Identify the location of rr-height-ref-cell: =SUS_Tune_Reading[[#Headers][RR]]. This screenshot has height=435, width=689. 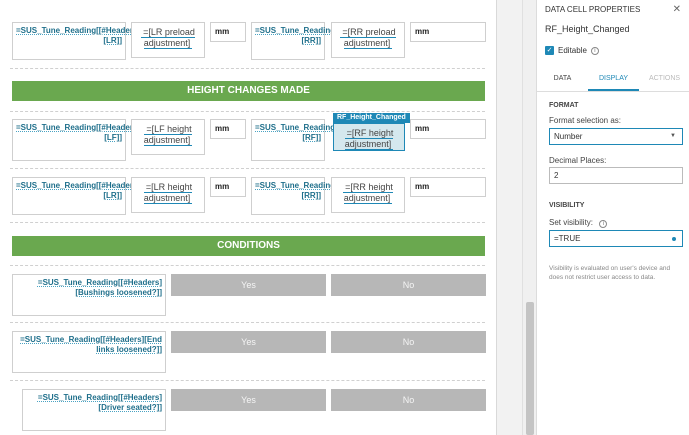
(315, 196).